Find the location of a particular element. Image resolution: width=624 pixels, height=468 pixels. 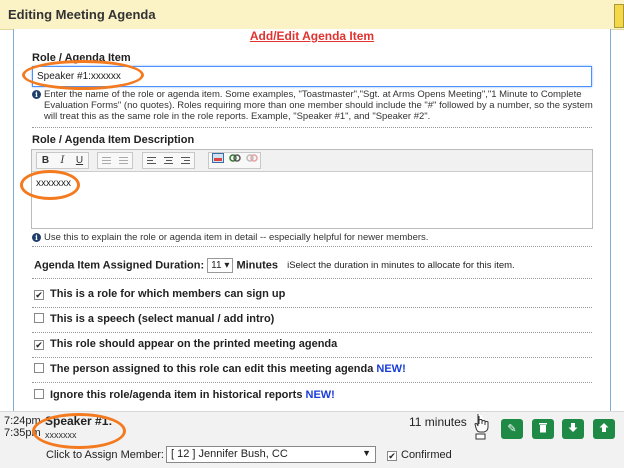

link-icon is located at coordinates (234, 160).